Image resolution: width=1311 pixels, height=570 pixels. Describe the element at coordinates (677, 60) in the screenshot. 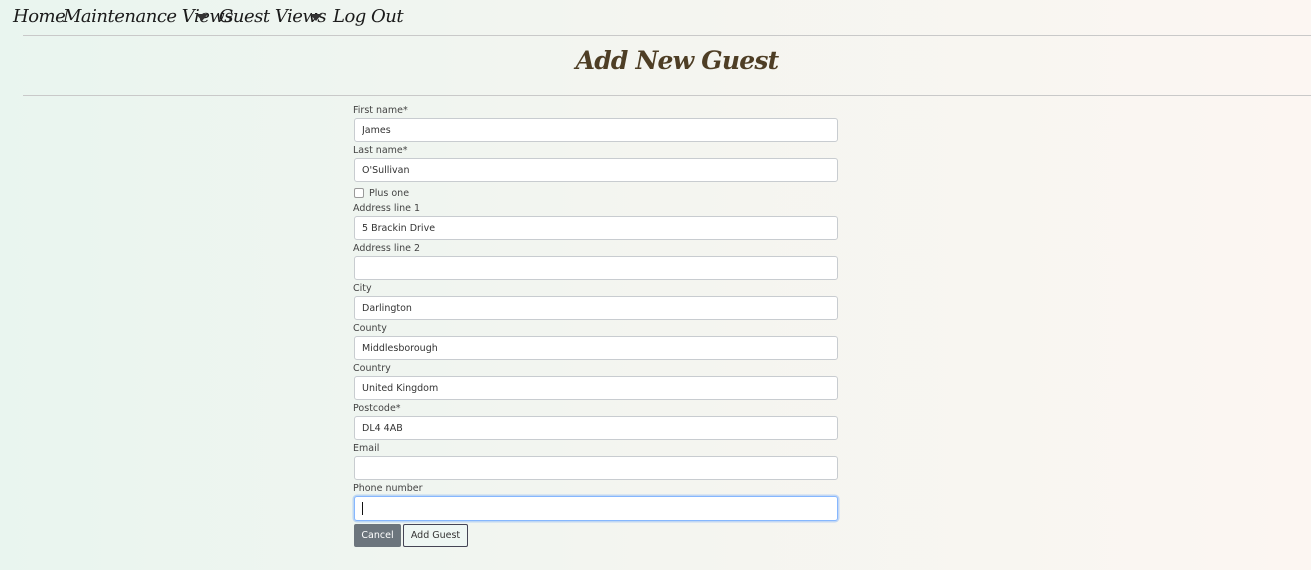

I see `page-title: Add New Guest` at that location.